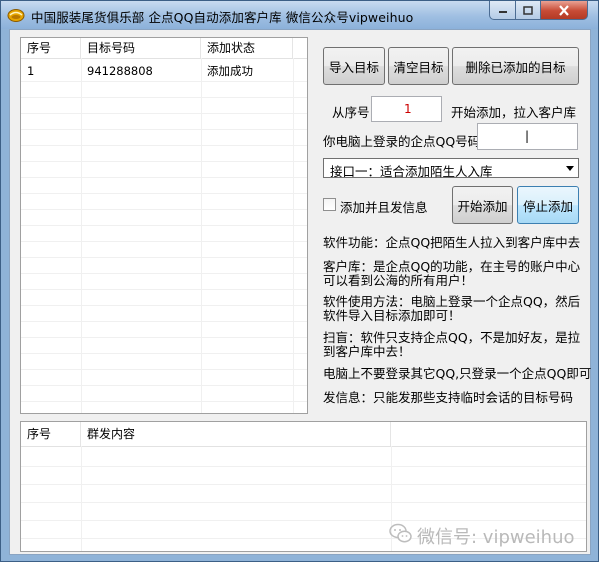 Image resolution: width=599 pixels, height=562 pixels. Describe the element at coordinates (384, 206) in the screenshot. I see `send-message-label: 添加并且发信息` at that location.